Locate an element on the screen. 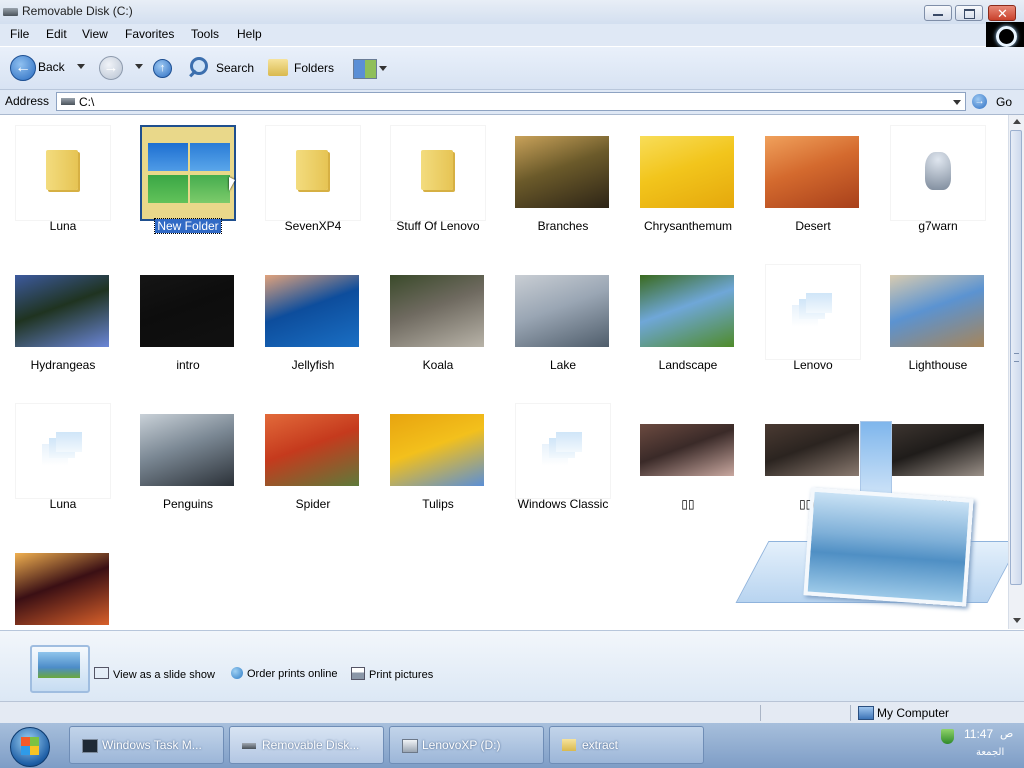 Image resolution: width=1024 pixels, height=768 pixels. clock-time: 11:47 is located at coordinates (978, 734).